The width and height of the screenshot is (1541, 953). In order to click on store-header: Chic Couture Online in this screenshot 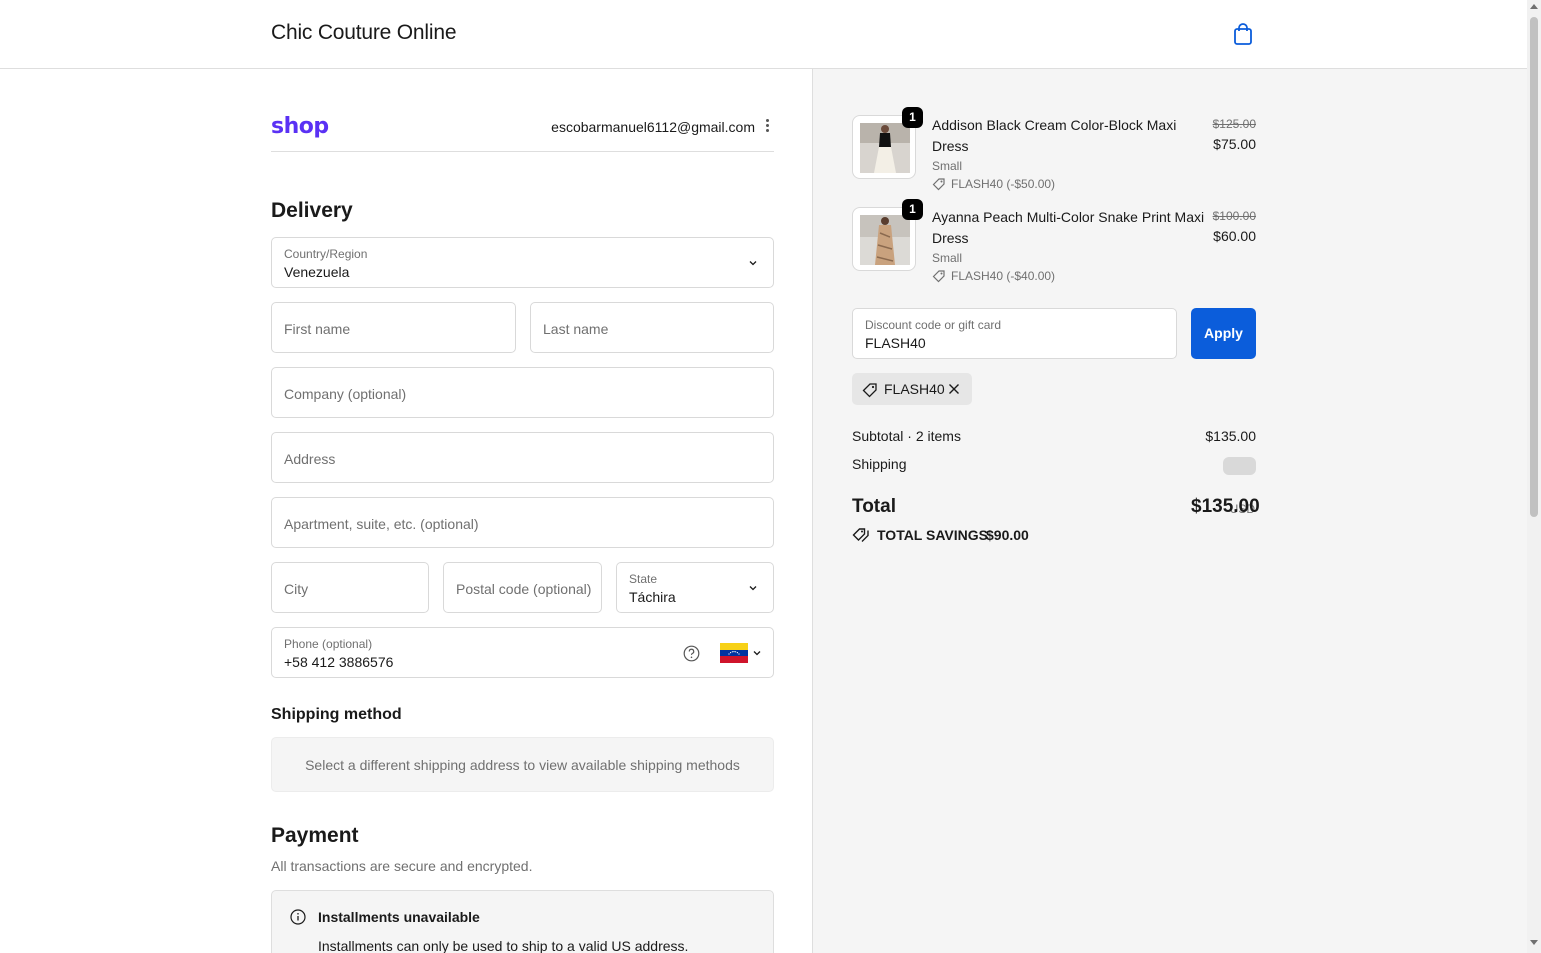, I will do `click(763, 34)`.